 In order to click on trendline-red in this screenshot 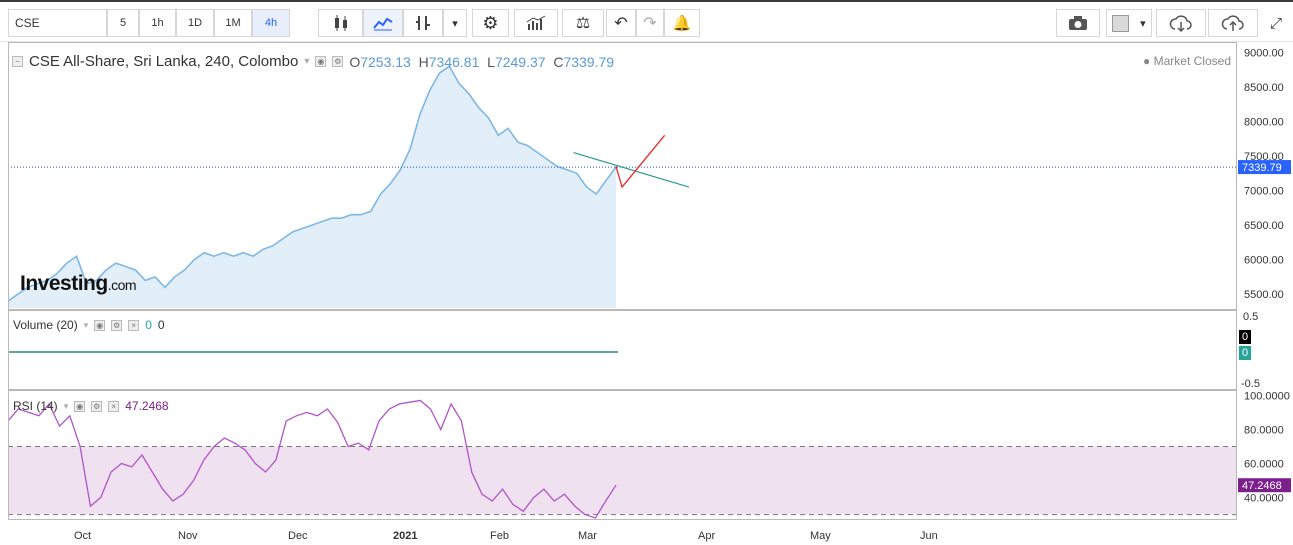, I will do `click(640, 161)`.